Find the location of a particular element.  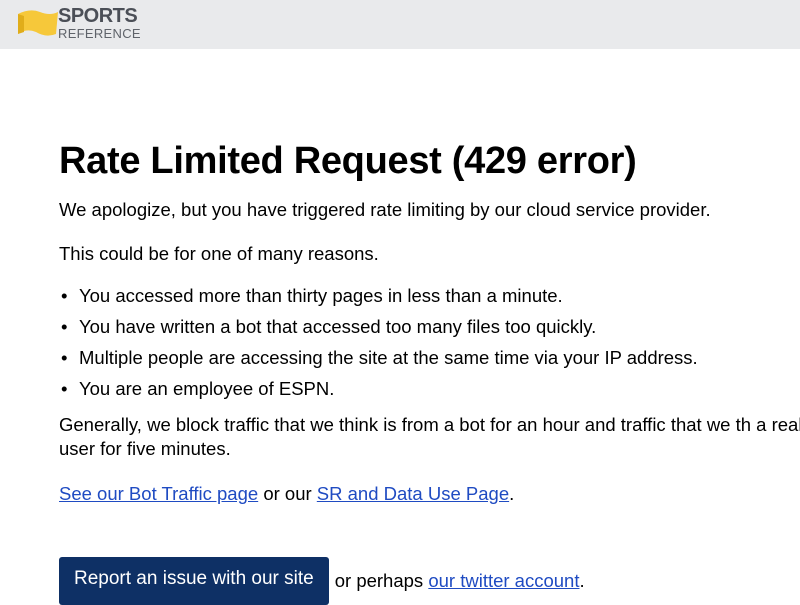

flag-logo-icon is located at coordinates (38, 23).